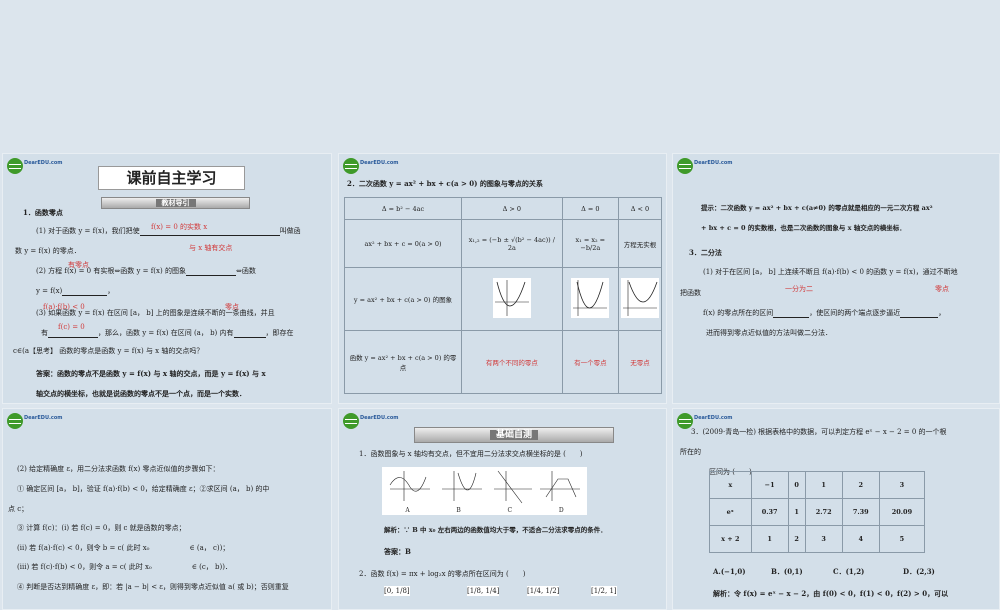 This screenshot has width=1000, height=610. What do you see at coordinates (512, 299) in the screenshot?
I see `graph-two-roots` at bounding box center [512, 299].